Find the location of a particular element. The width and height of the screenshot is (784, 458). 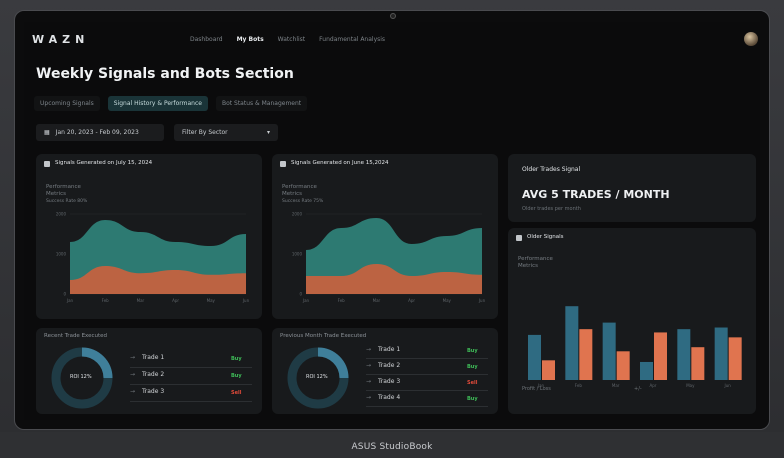

webcam is located at coordinates (393, 16).